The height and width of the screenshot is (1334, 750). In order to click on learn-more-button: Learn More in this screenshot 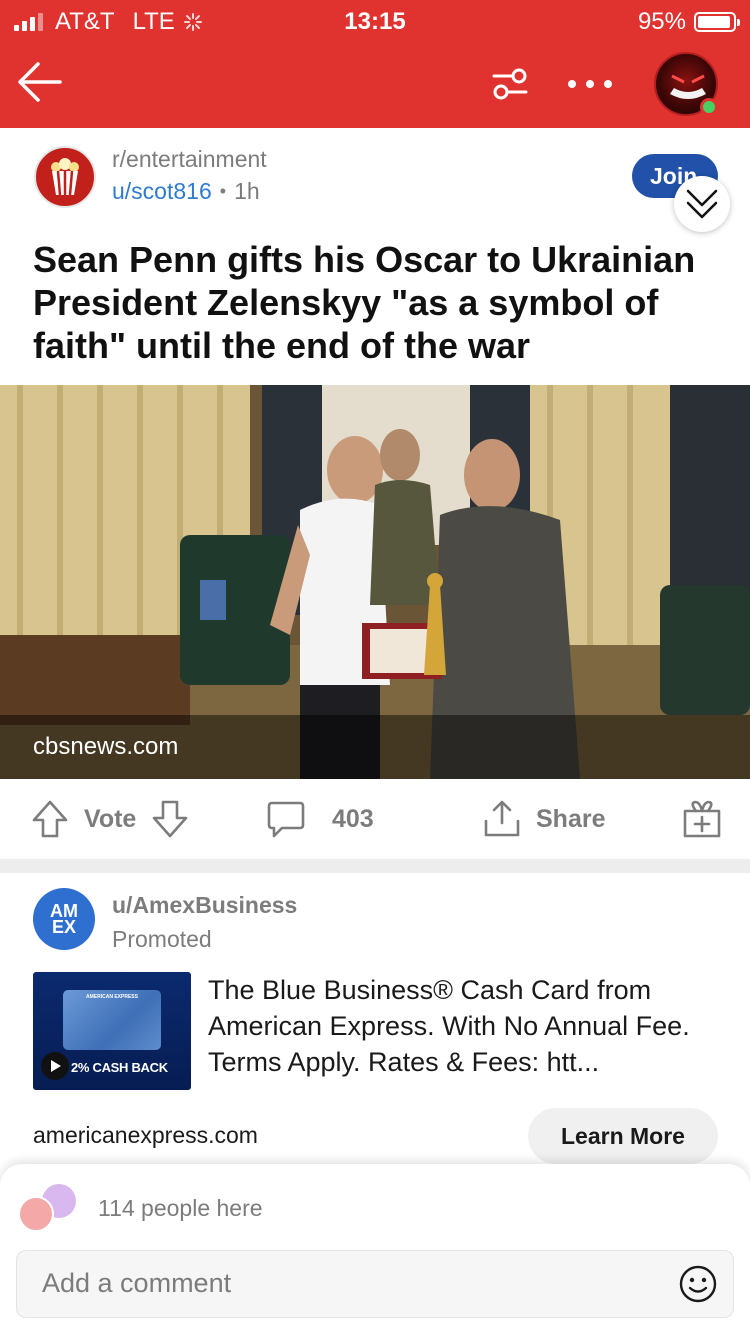, I will do `click(623, 1136)`.